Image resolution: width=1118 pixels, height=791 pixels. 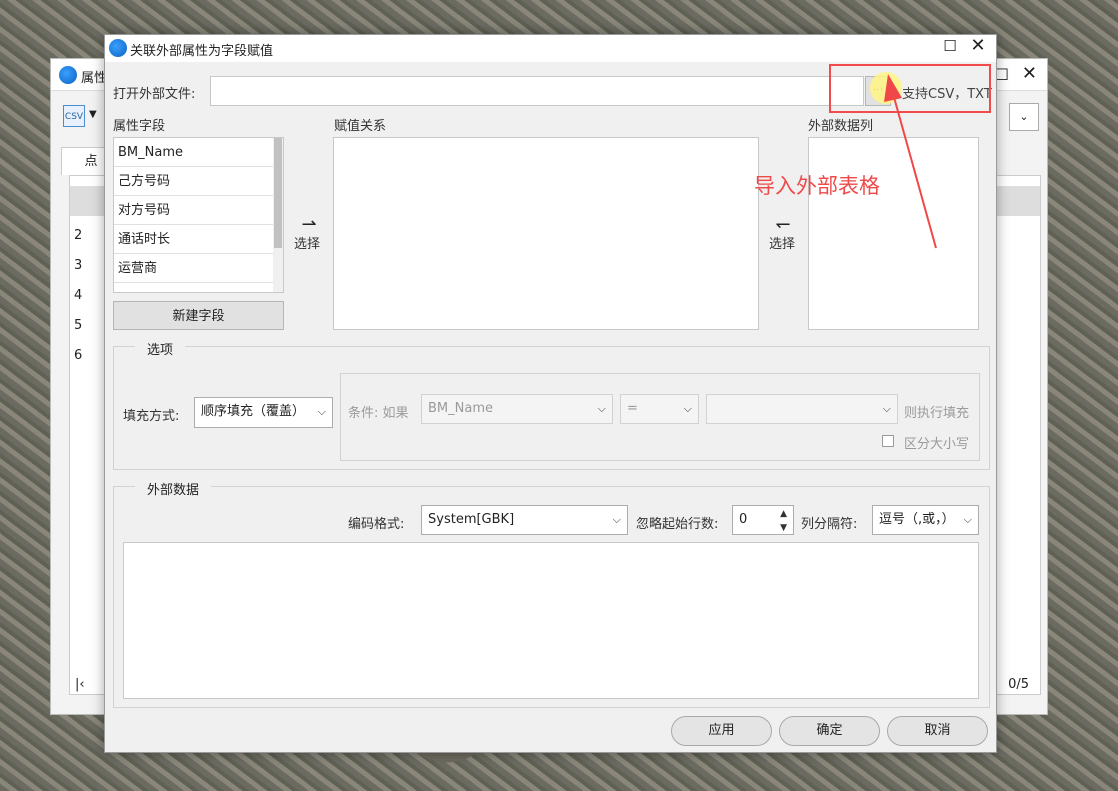 What do you see at coordinates (1018, 684) in the screenshot?
I see `page-indicator: 0/5` at bounding box center [1018, 684].